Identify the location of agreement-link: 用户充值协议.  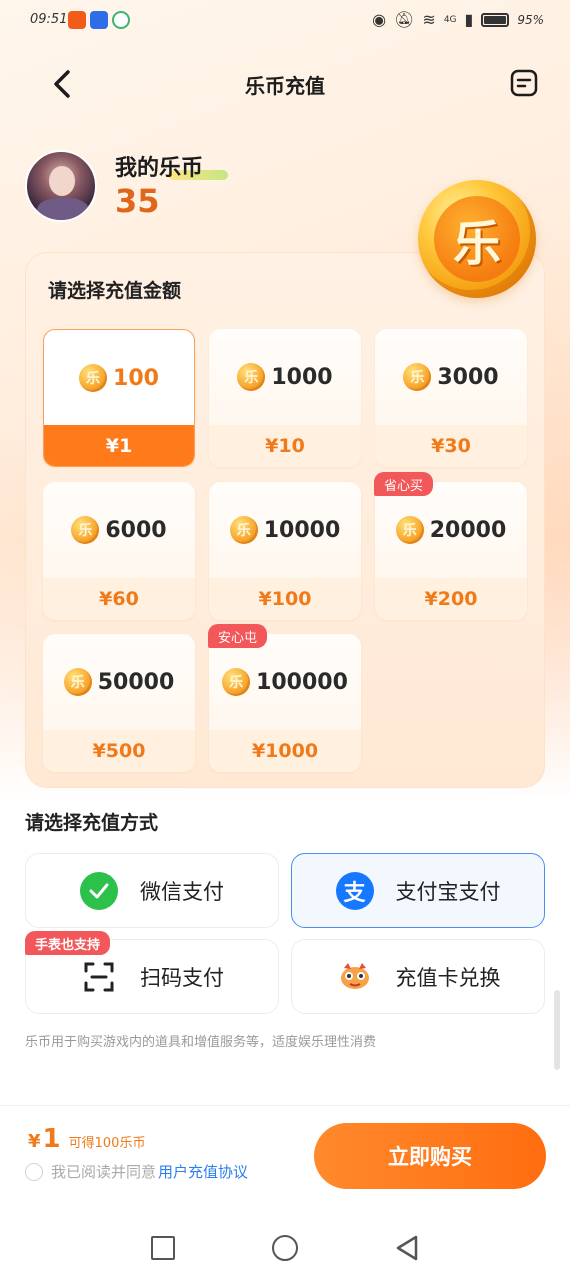
(203, 1171).